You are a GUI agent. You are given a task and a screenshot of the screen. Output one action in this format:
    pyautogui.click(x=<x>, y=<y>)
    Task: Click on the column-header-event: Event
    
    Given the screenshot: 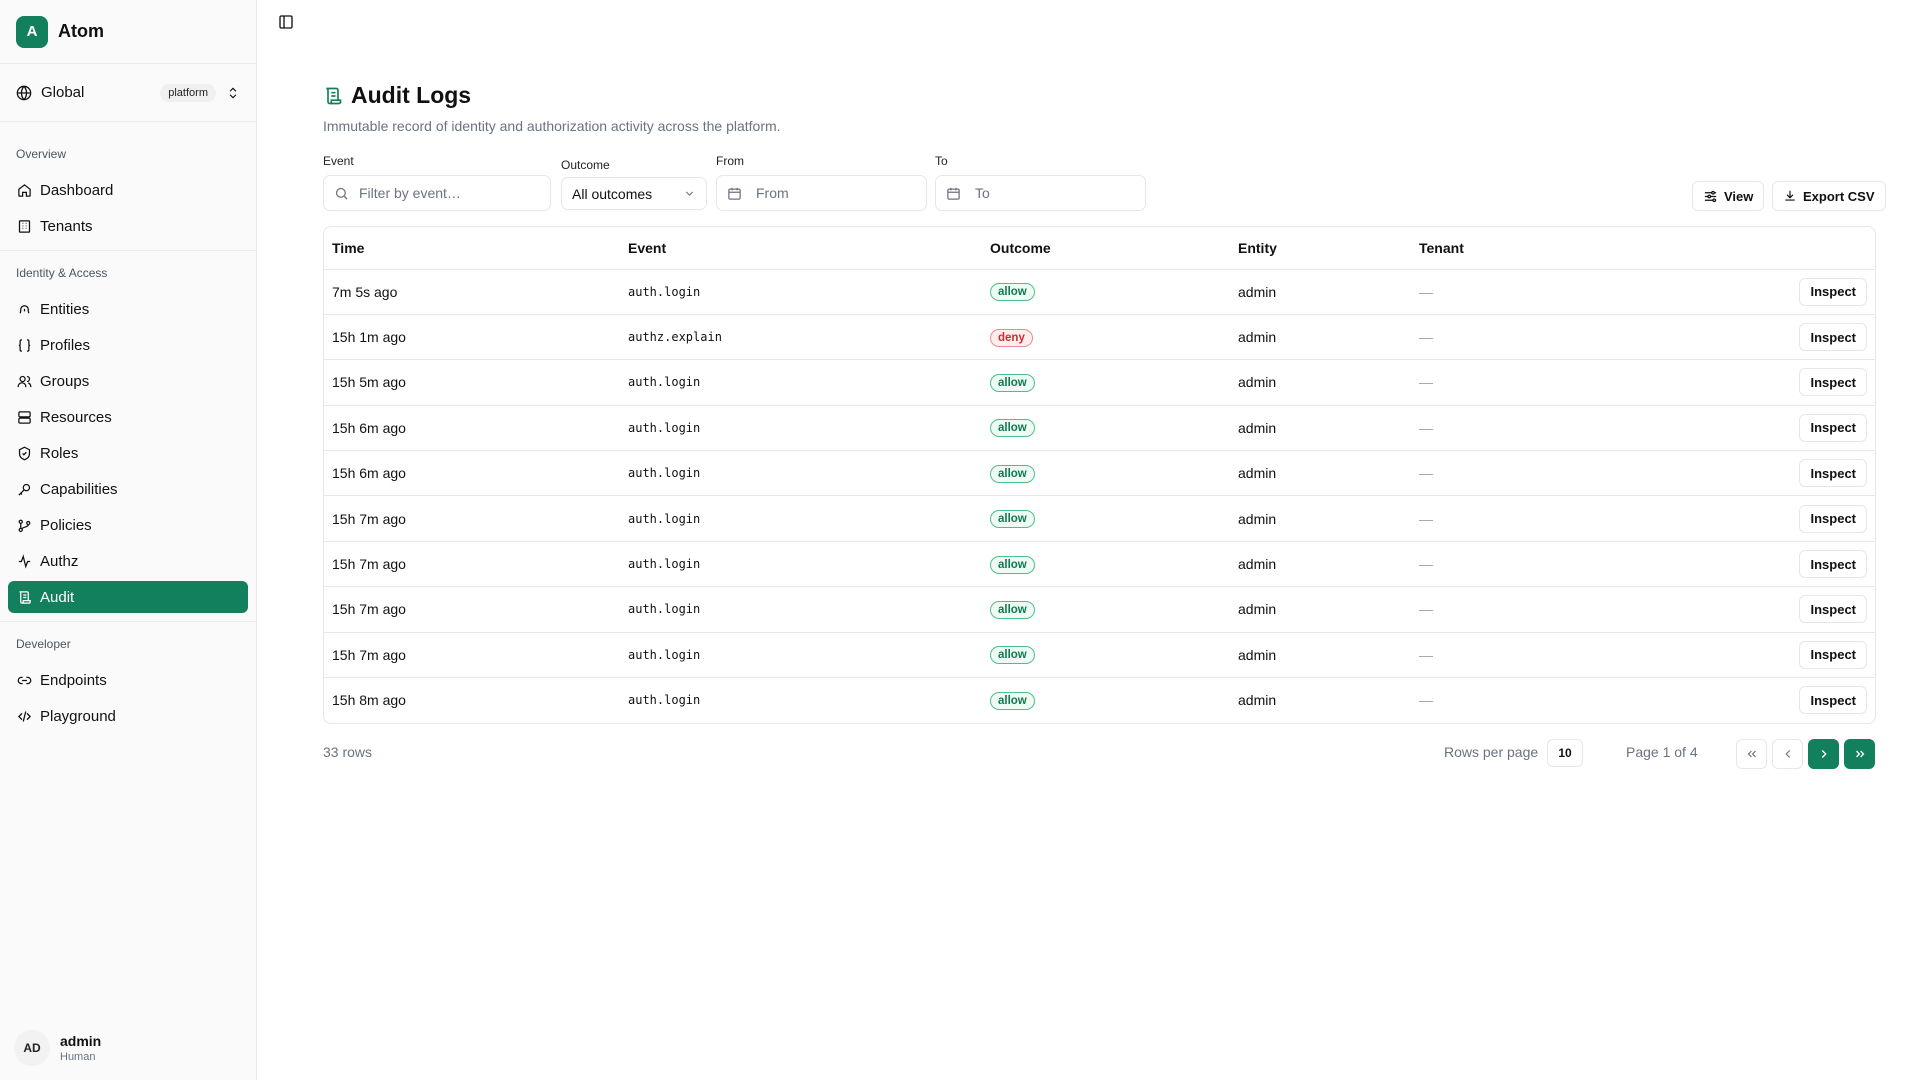 What is the action you would take?
    pyautogui.click(x=801, y=248)
    